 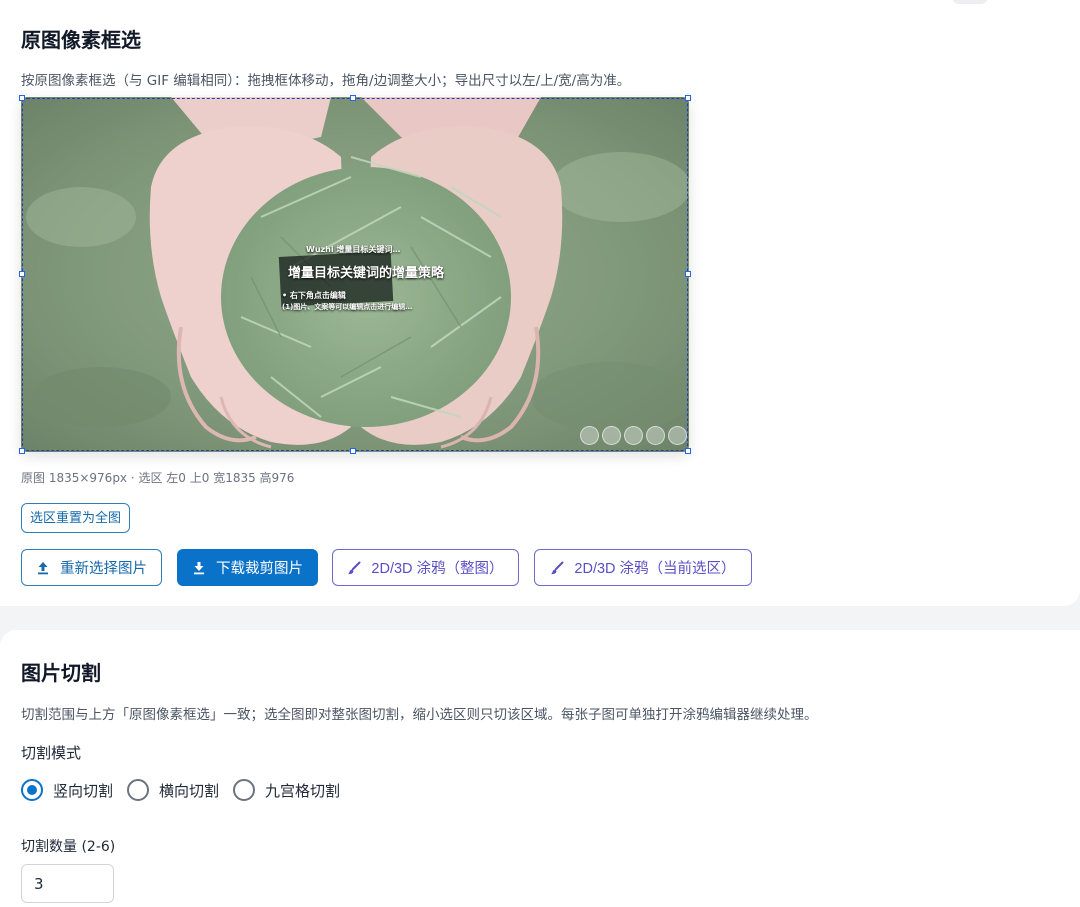 What do you see at coordinates (32, 790) in the screenshot?
I see `radio-vertical-indicator` at bounding box center [32, 790].